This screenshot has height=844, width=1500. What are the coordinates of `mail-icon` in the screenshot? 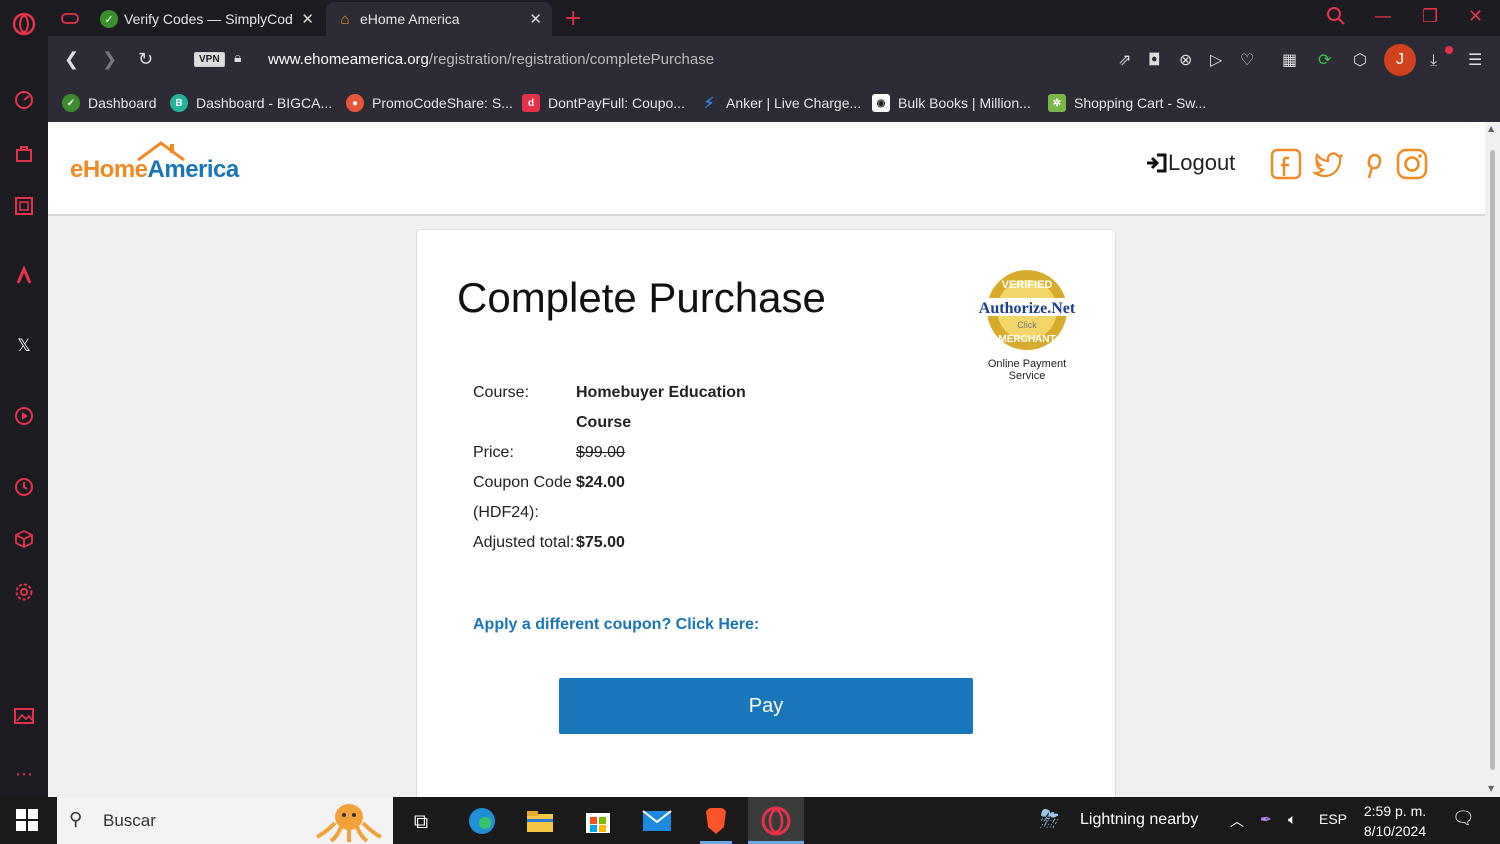 It's located at (657, 821).